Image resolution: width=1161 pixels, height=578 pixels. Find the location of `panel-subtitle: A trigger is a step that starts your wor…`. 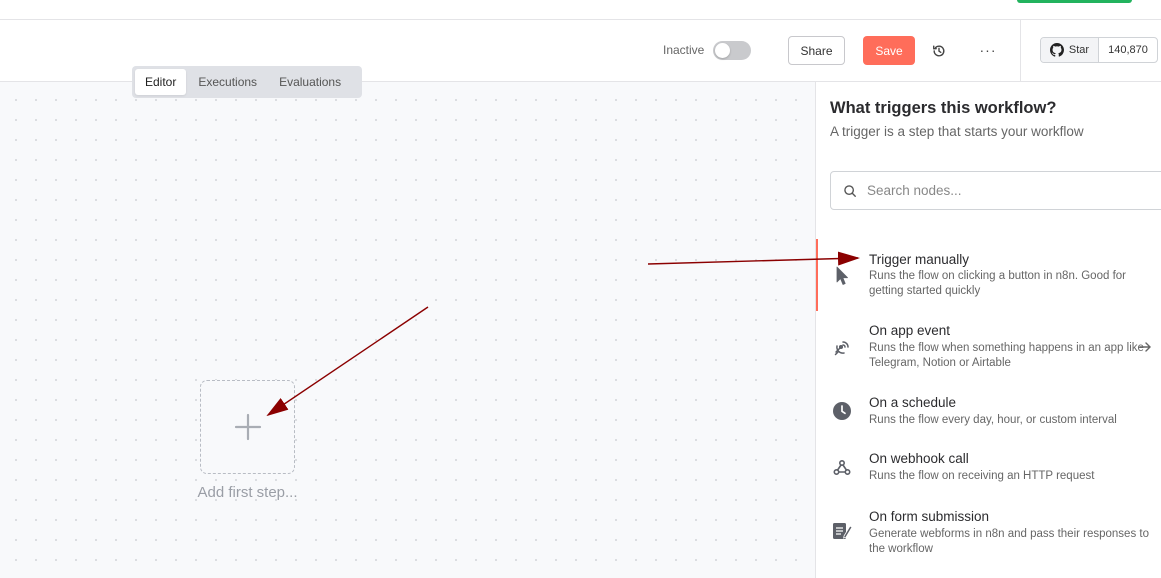

panel-subtitle: A trigger is a step that starts your wor… is located at coordinates (957, 131).